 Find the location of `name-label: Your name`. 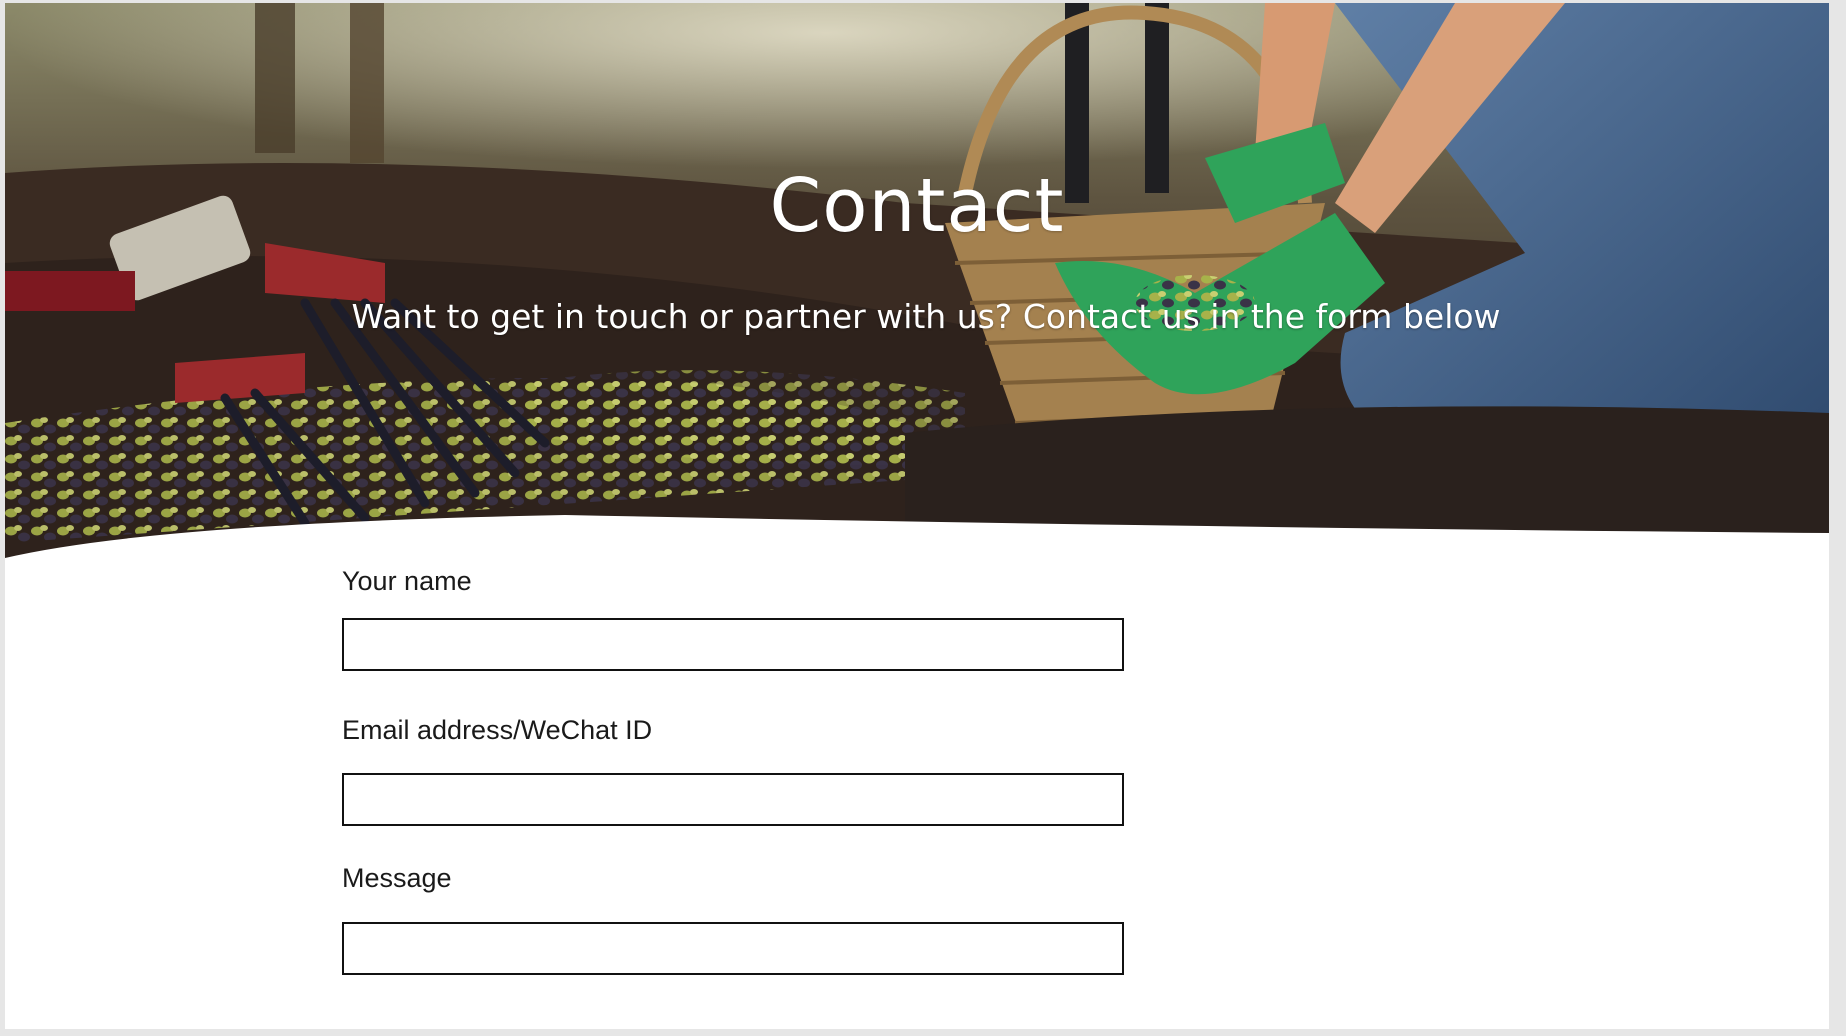

name-label: Your name is located at coordinates (407, 581).